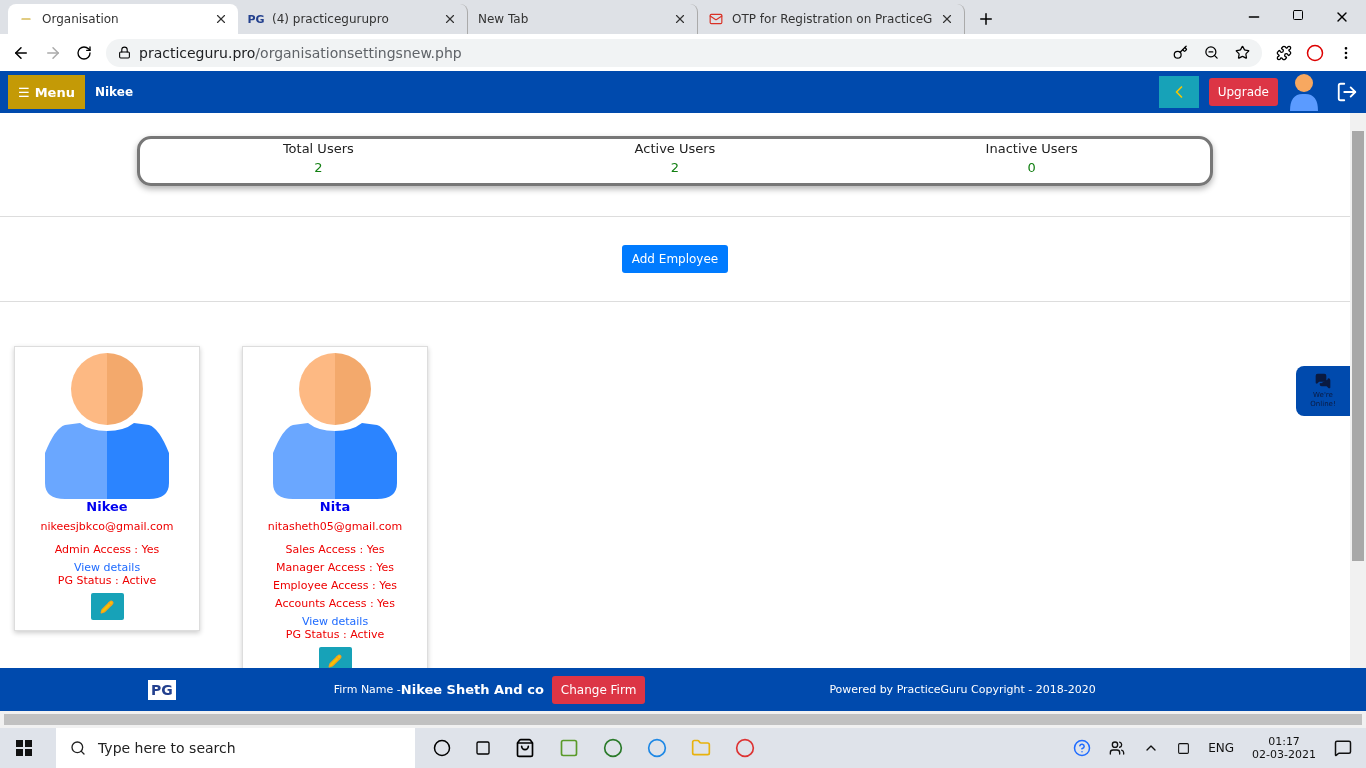 The image size is (1366, 768). What do you see at coordinates (1347, 92) in the screenshot?
I see `logout-icon` at bounding box center [1347, 92].